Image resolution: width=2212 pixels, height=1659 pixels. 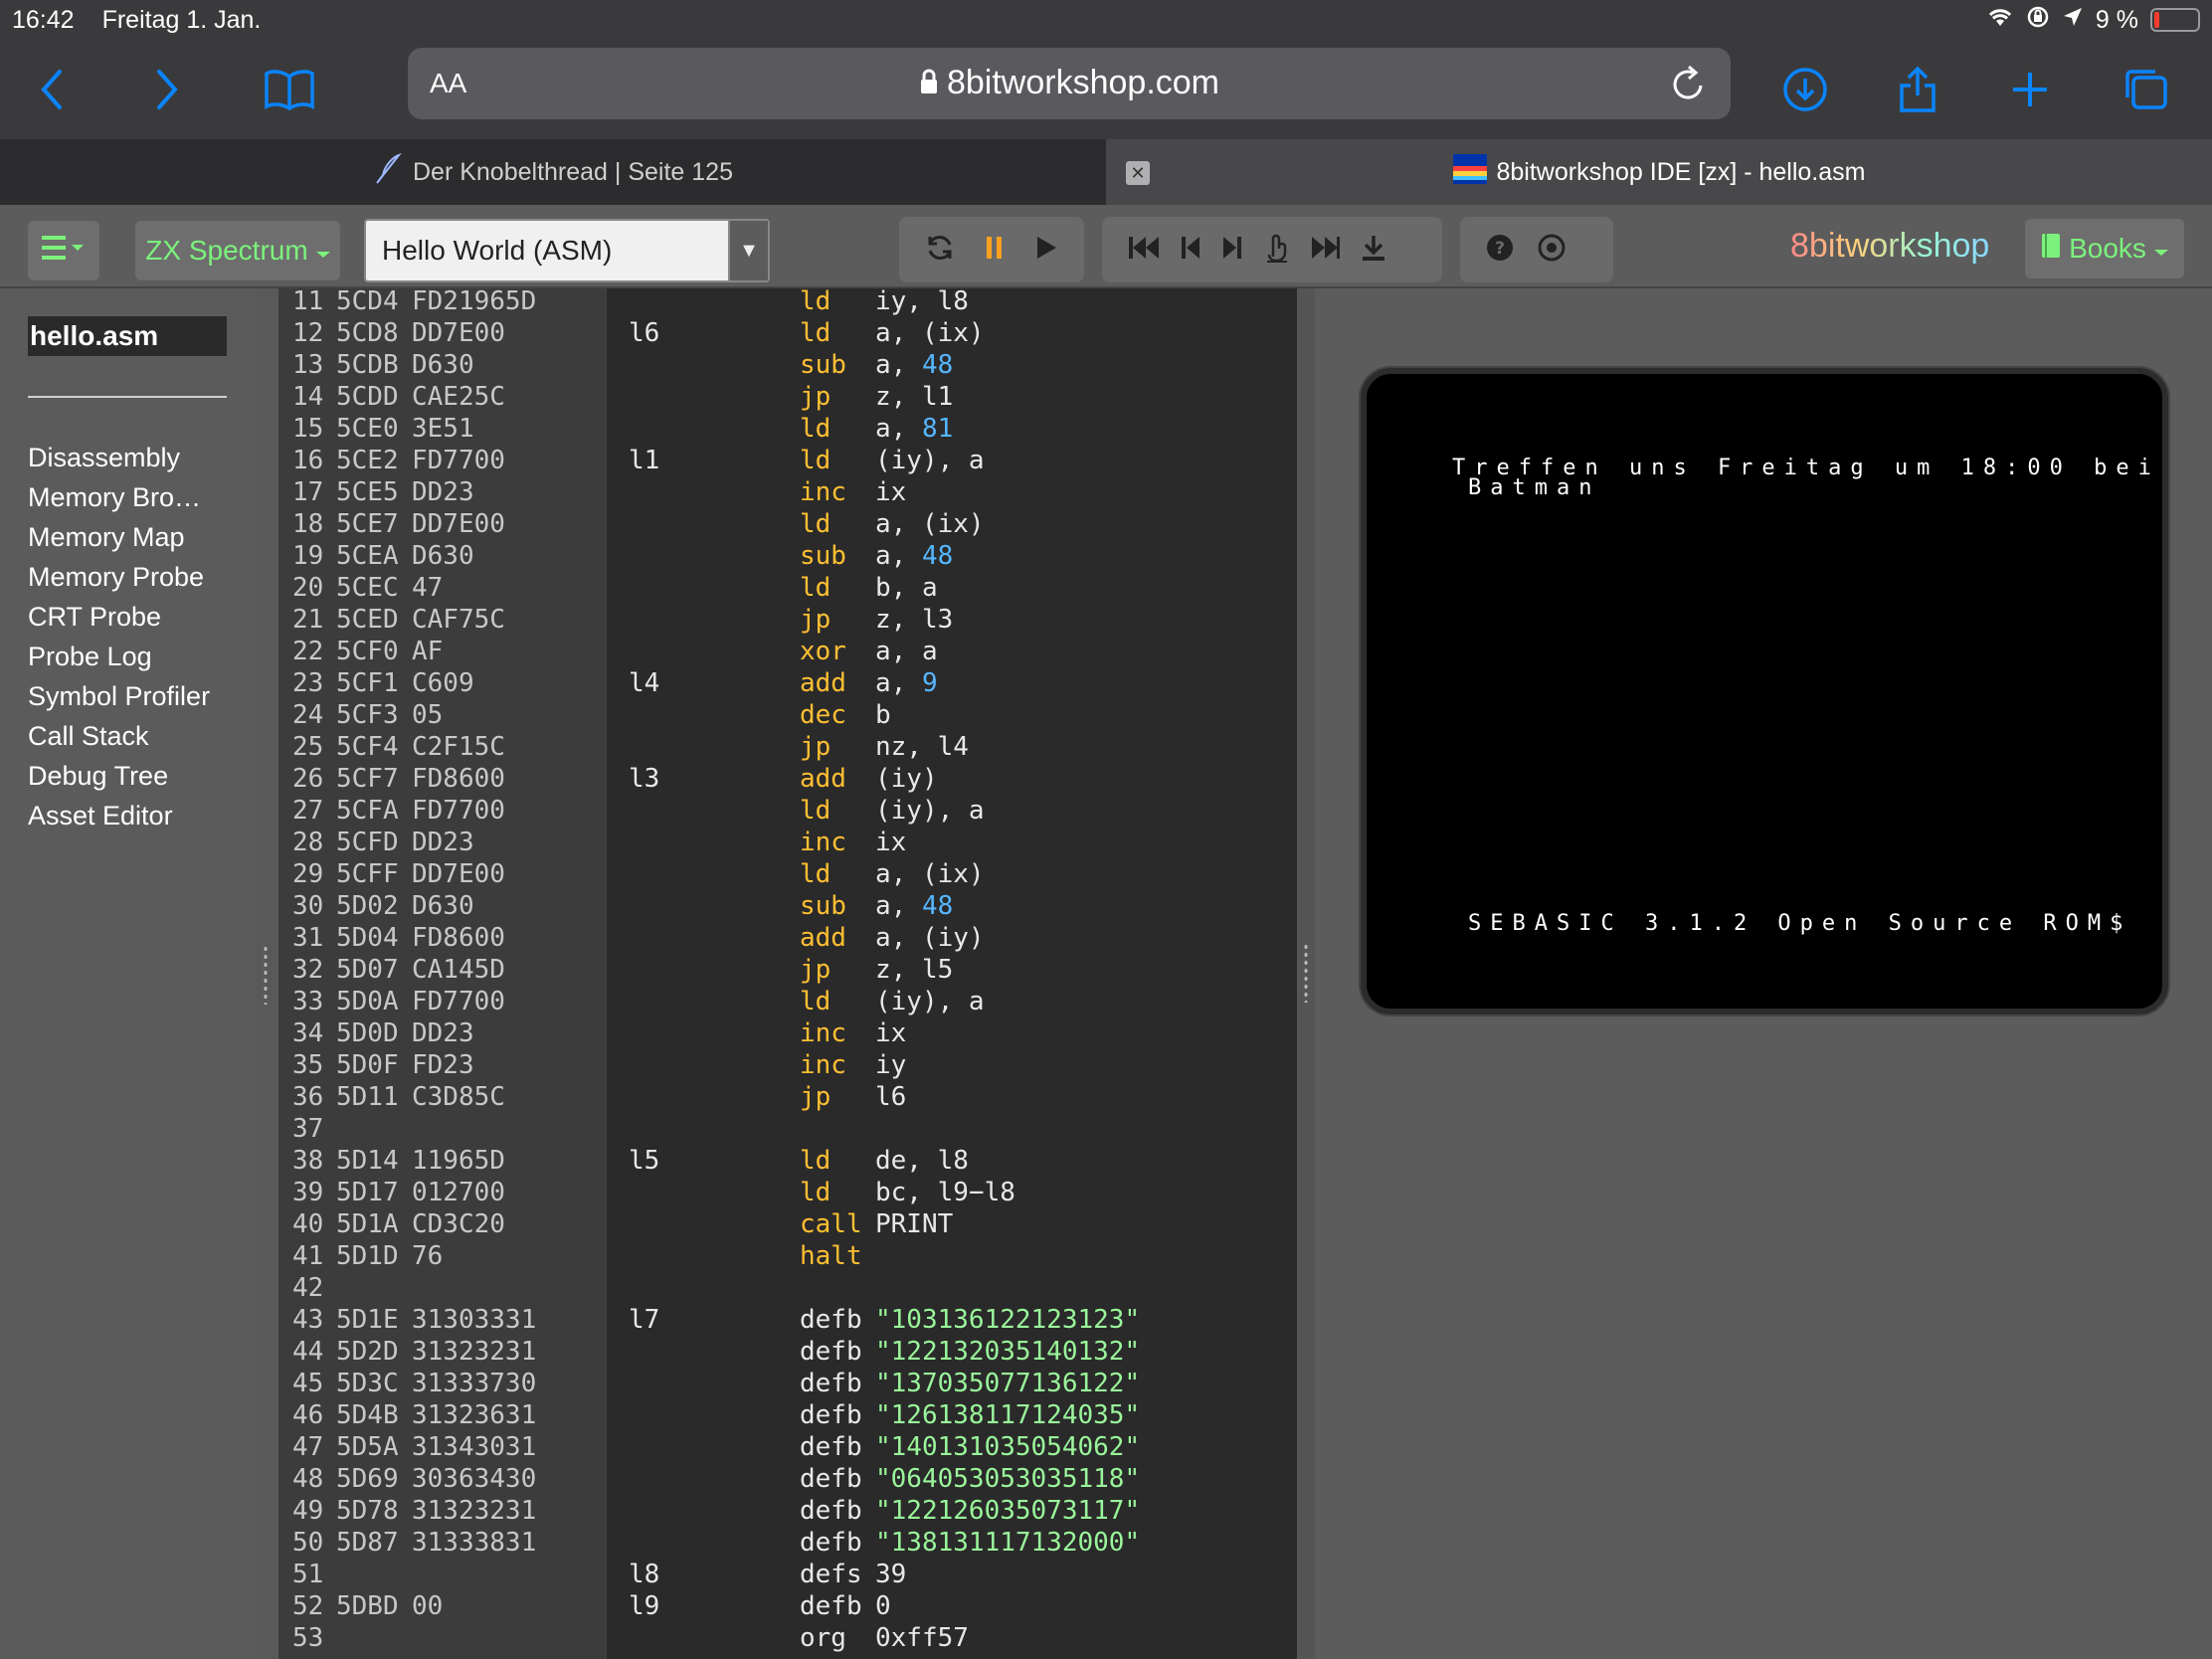 I want to click on fast-forward-icon, so click(x=1326, y=250).